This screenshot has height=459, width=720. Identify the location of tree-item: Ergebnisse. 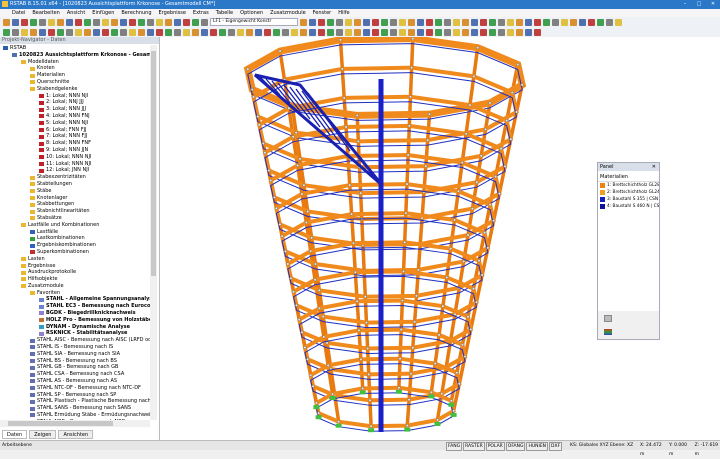
(75, 266).